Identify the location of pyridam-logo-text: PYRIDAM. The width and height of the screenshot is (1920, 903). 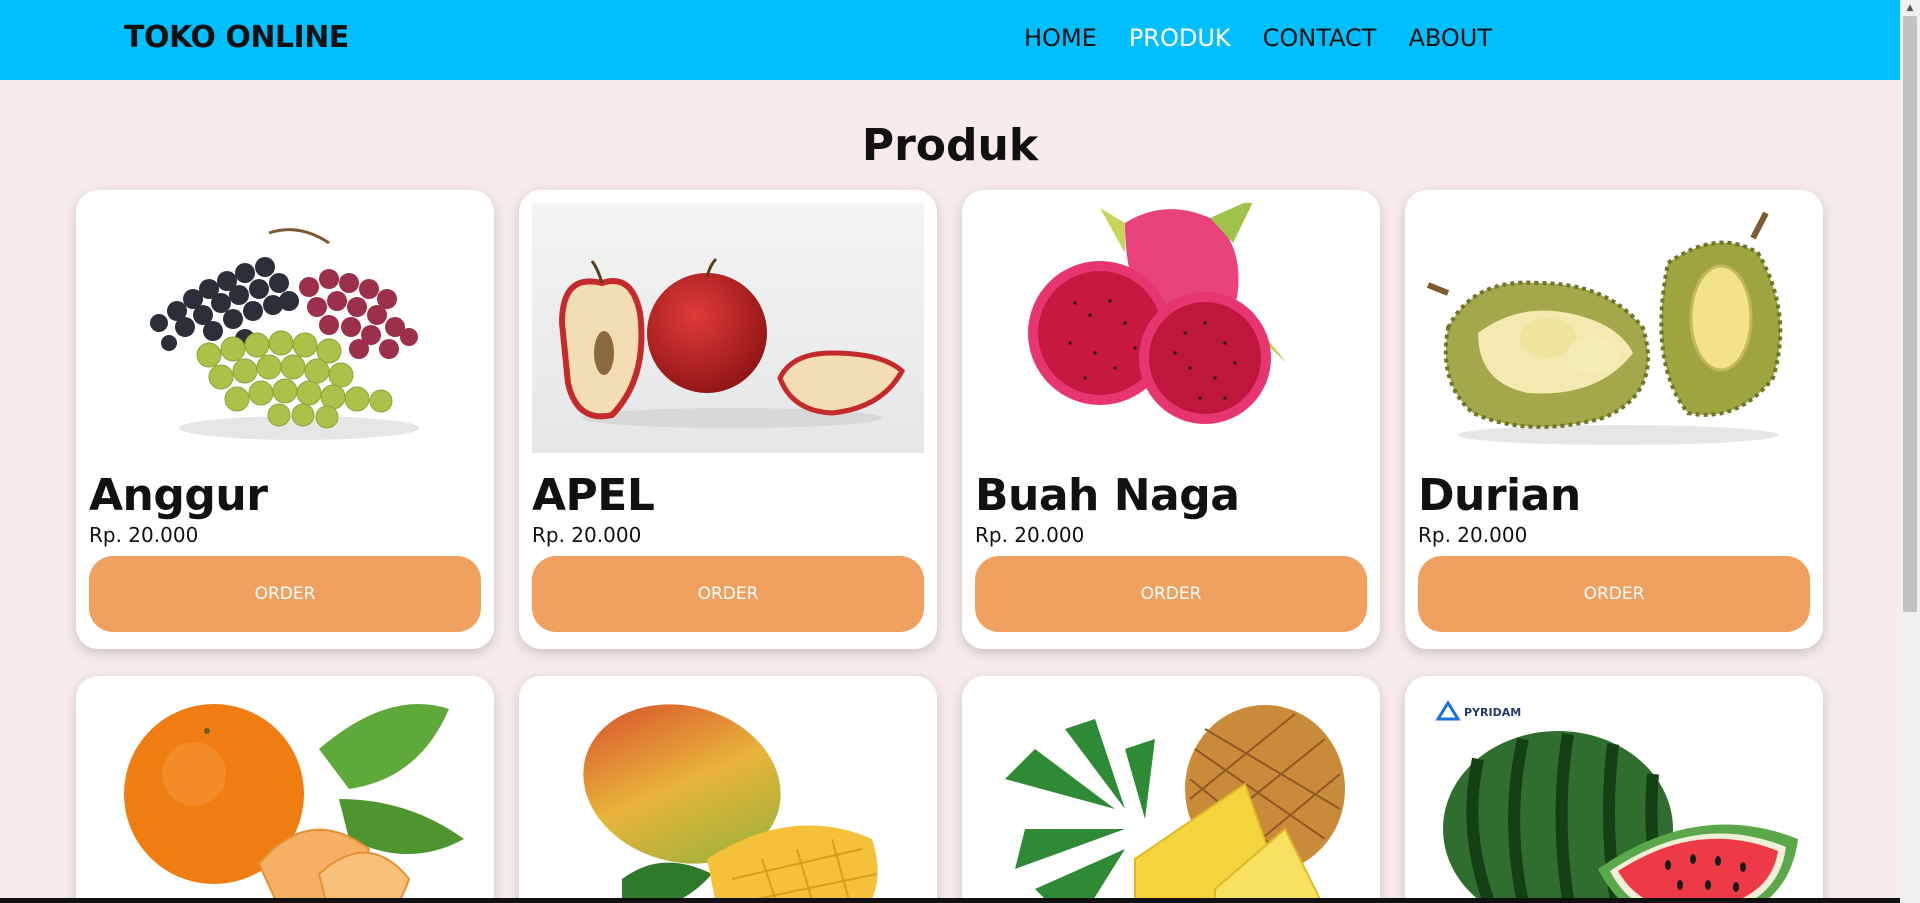
(1492, 712).